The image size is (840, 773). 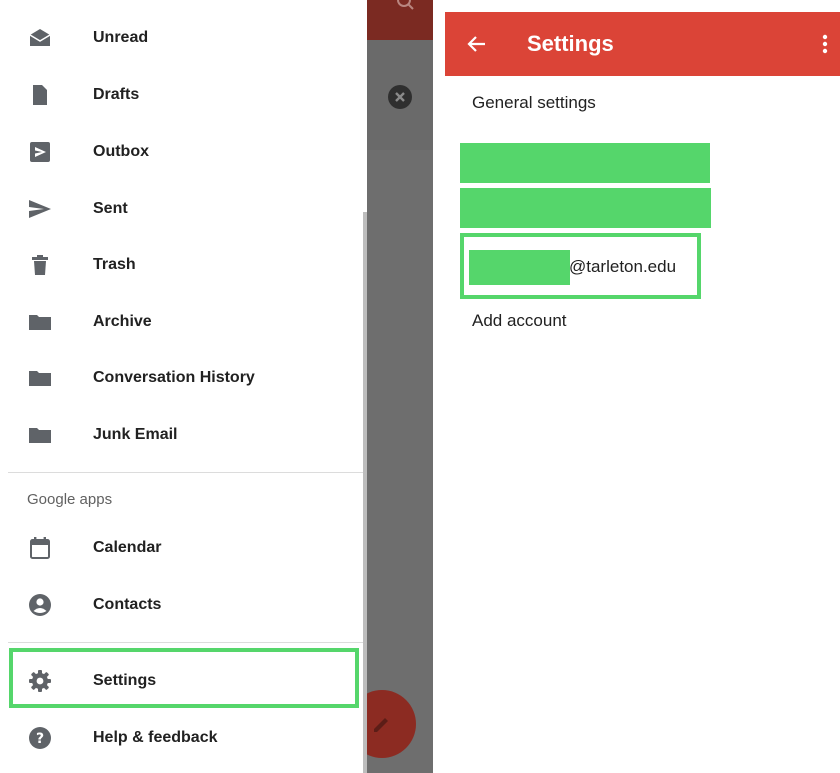 What do you see at coordinates (534, 103) in the screenshot?
I see `general-settings-item: General settings` at bounding box center [534, 103].